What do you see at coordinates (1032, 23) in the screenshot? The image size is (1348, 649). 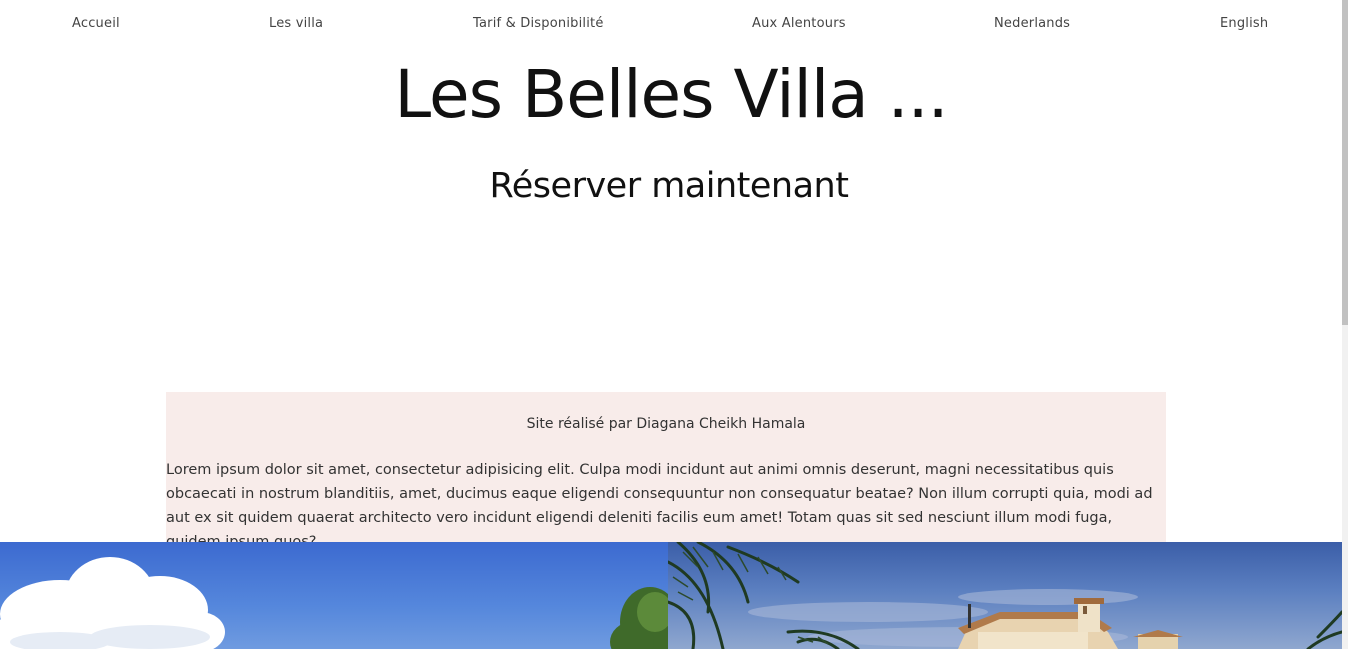 I see `nav-link-nederlands: Nederlands` at bounding box center [1032, 23].